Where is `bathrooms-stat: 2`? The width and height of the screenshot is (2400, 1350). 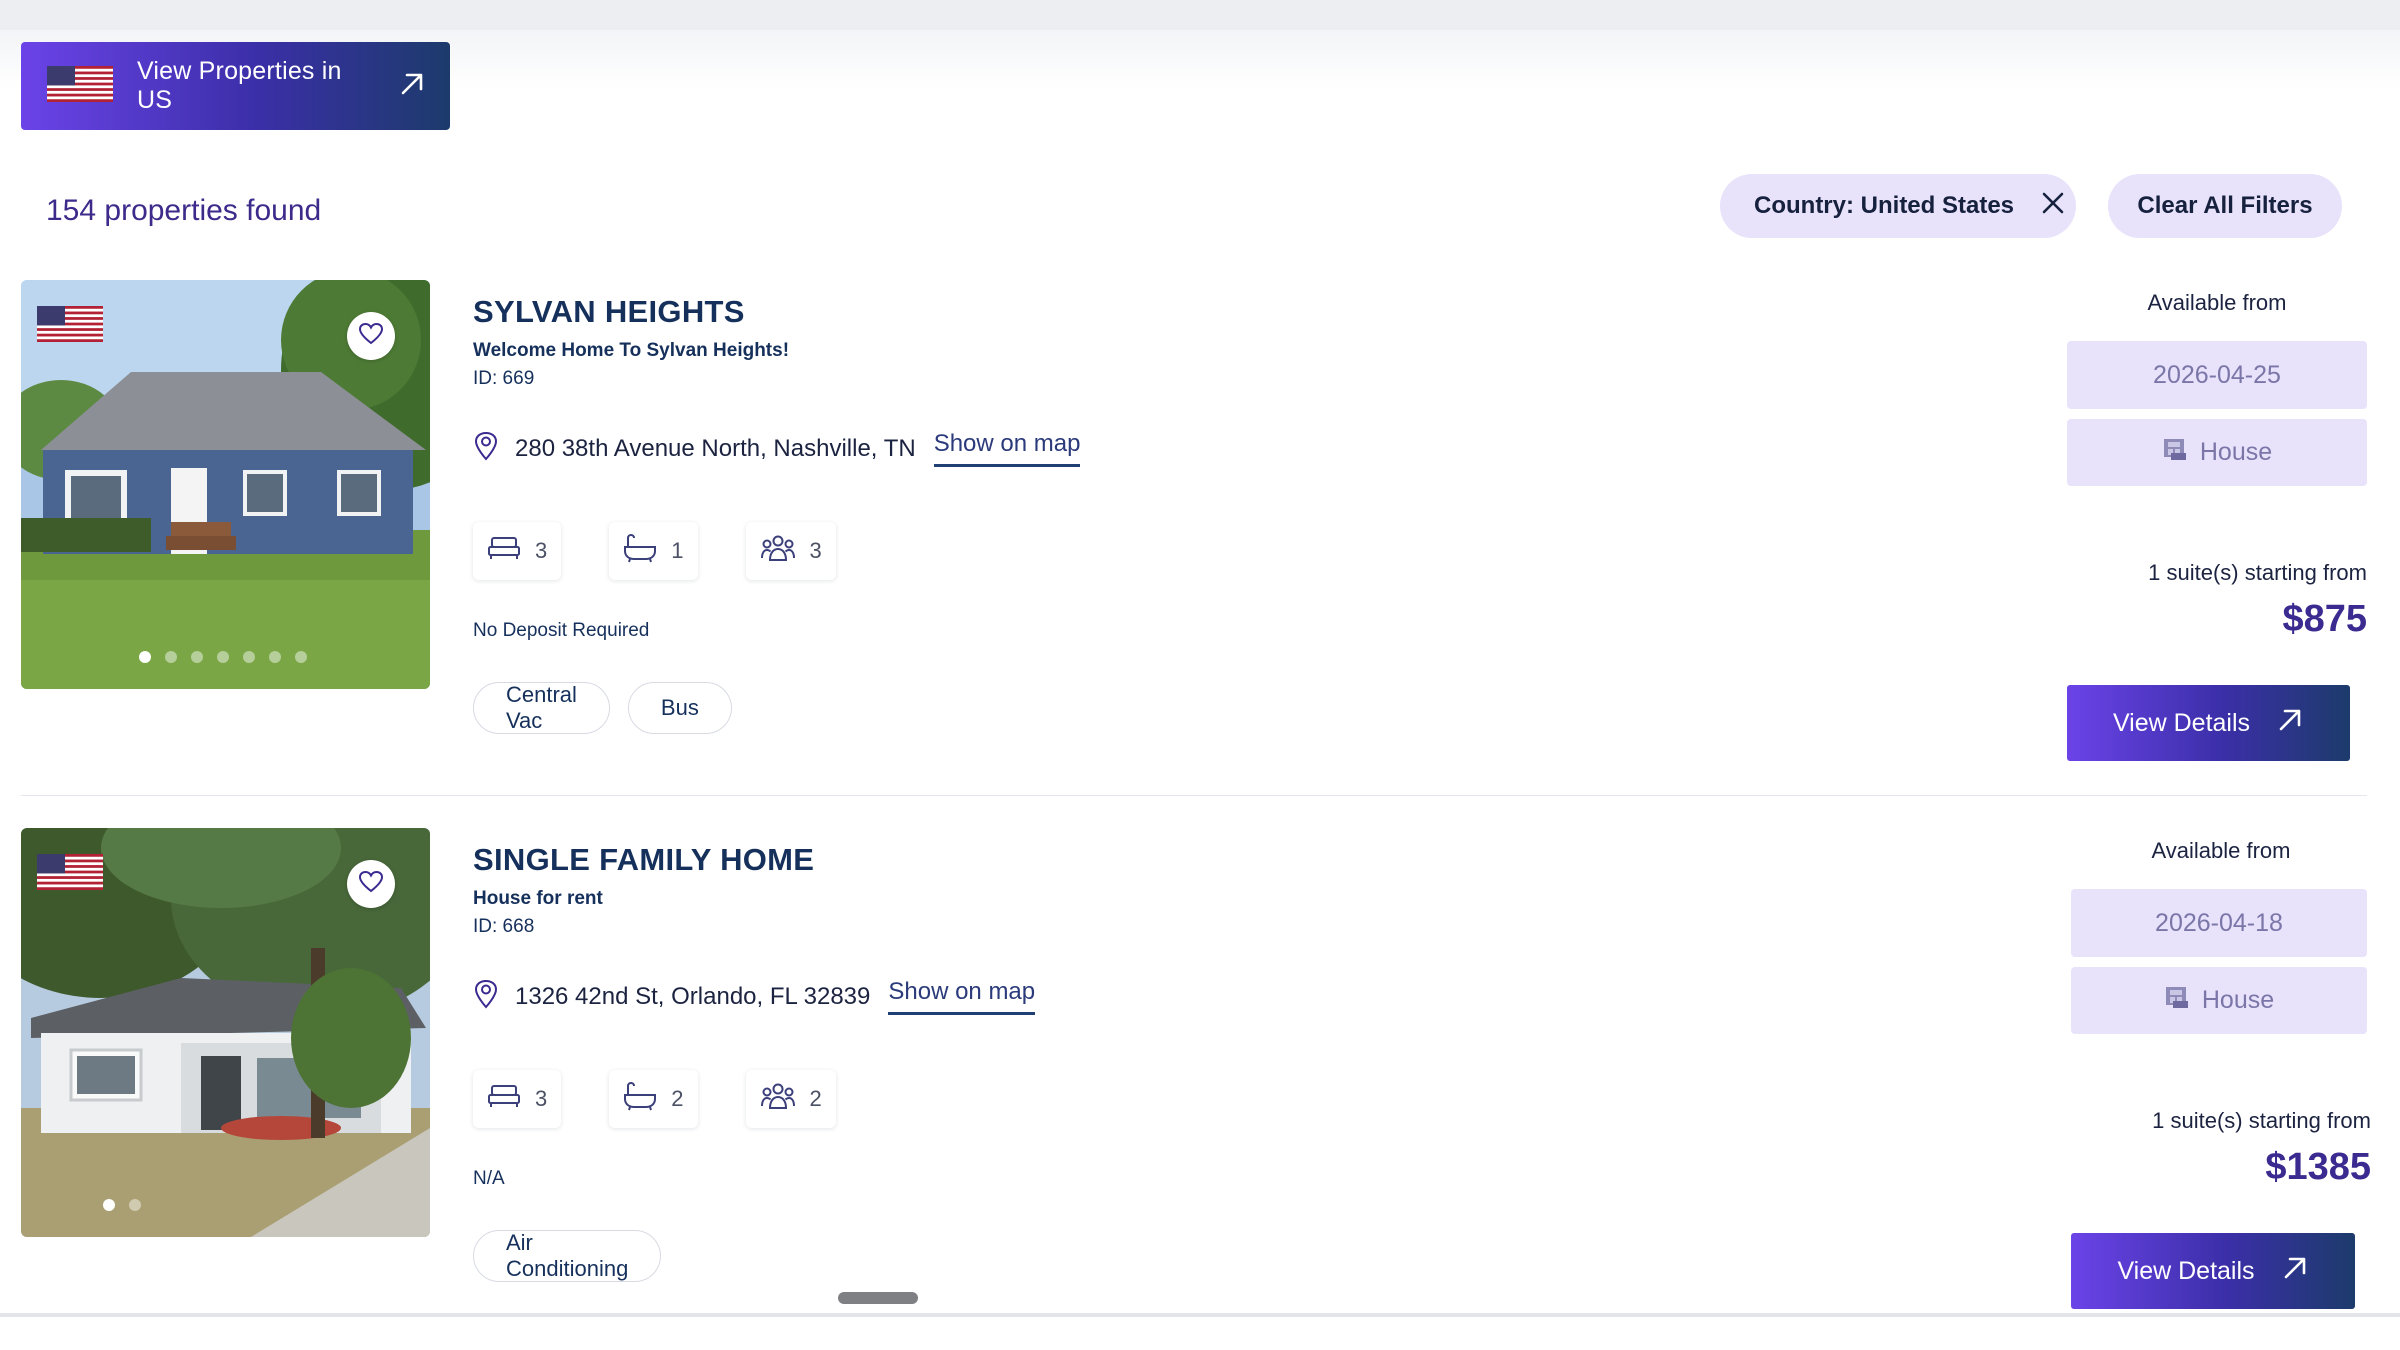 bathrooms-stat: 2 is located at coordinates (653, 1099).